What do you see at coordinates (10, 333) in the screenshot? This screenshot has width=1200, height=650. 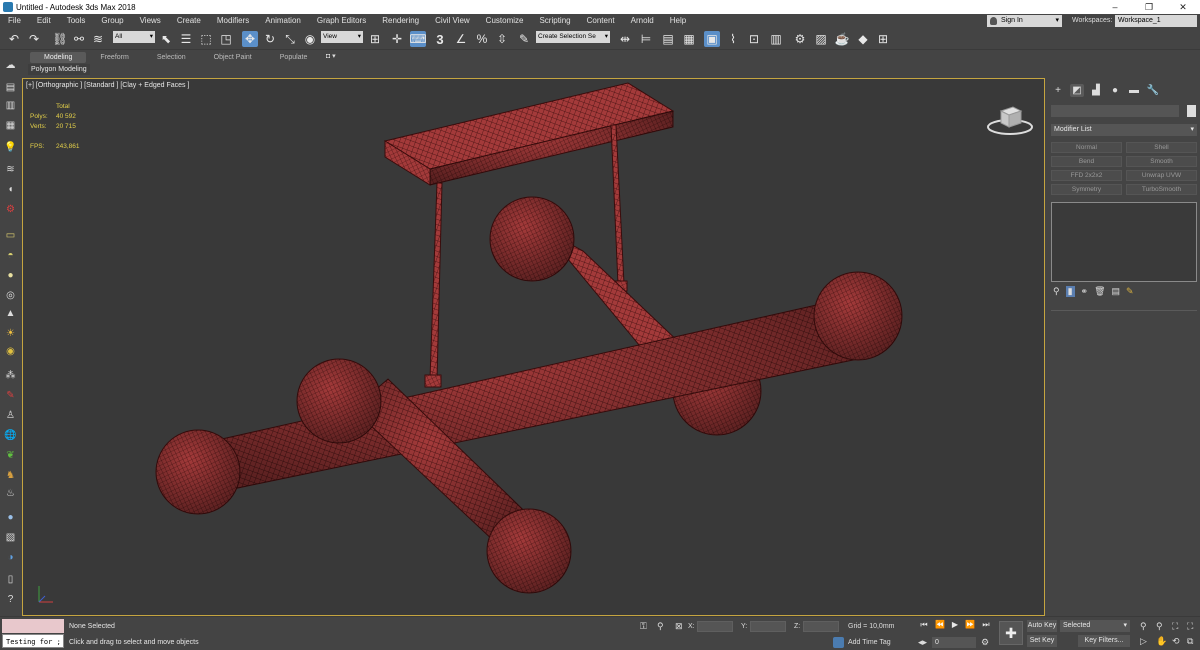 I see `sun-icon: ☀` at bounding box center [10, 333].